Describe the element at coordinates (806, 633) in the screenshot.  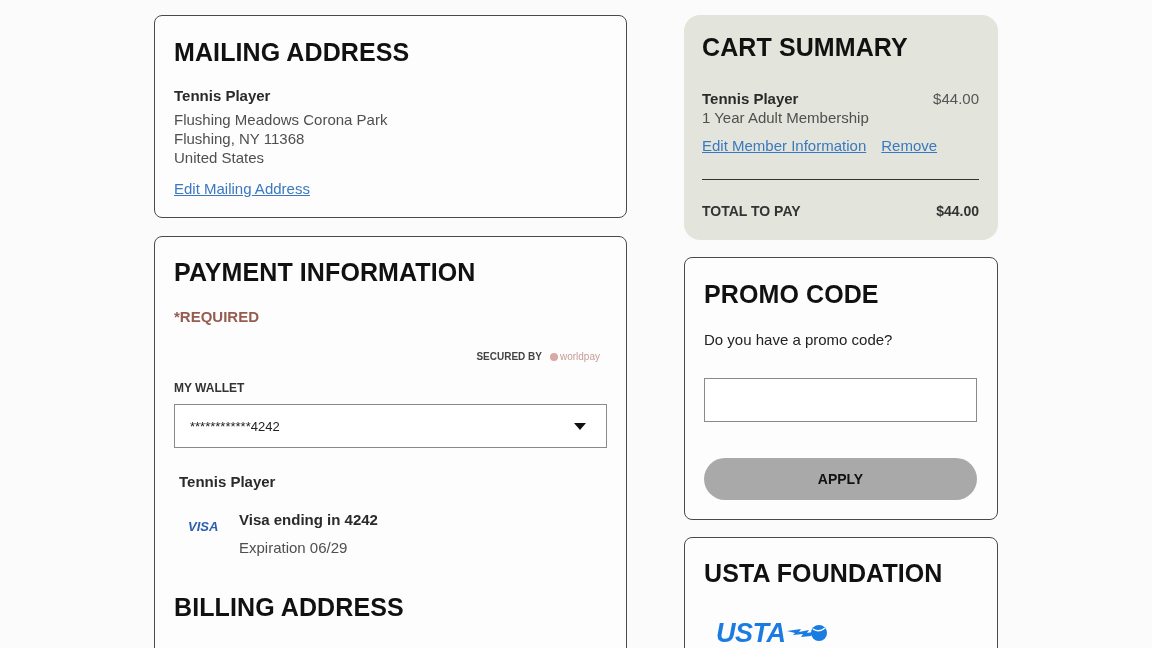
I see `flaming-ball-icon` at that location.